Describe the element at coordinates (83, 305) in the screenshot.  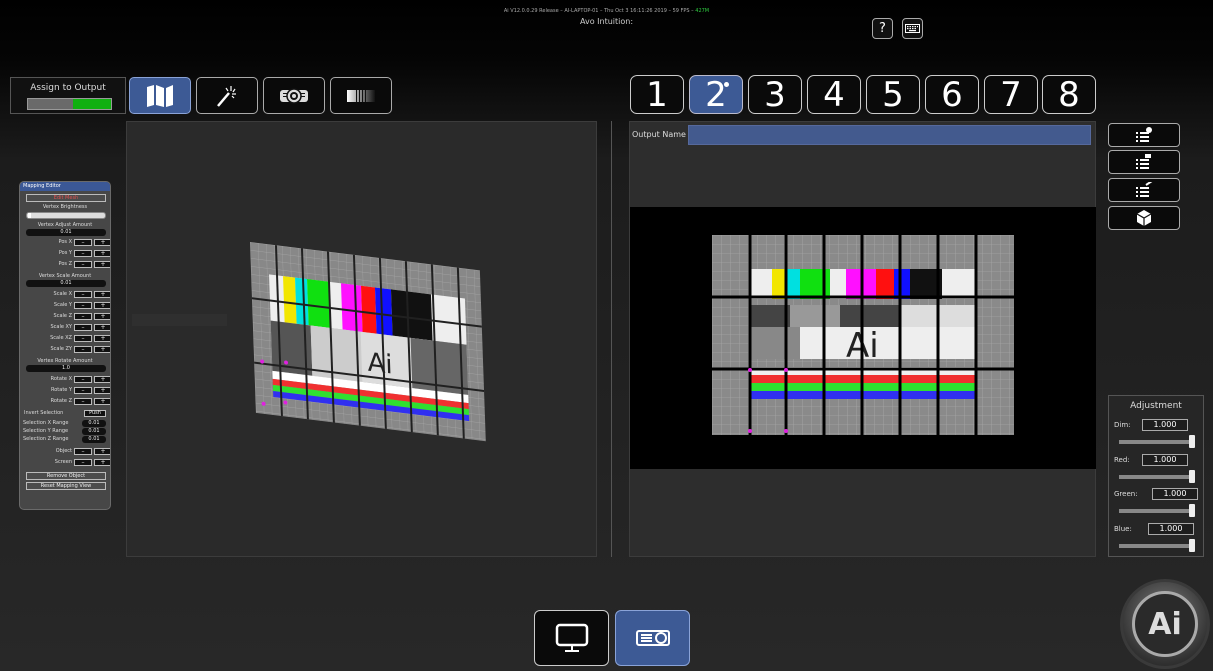
I see `scale-y-minus-button: –` at that location.